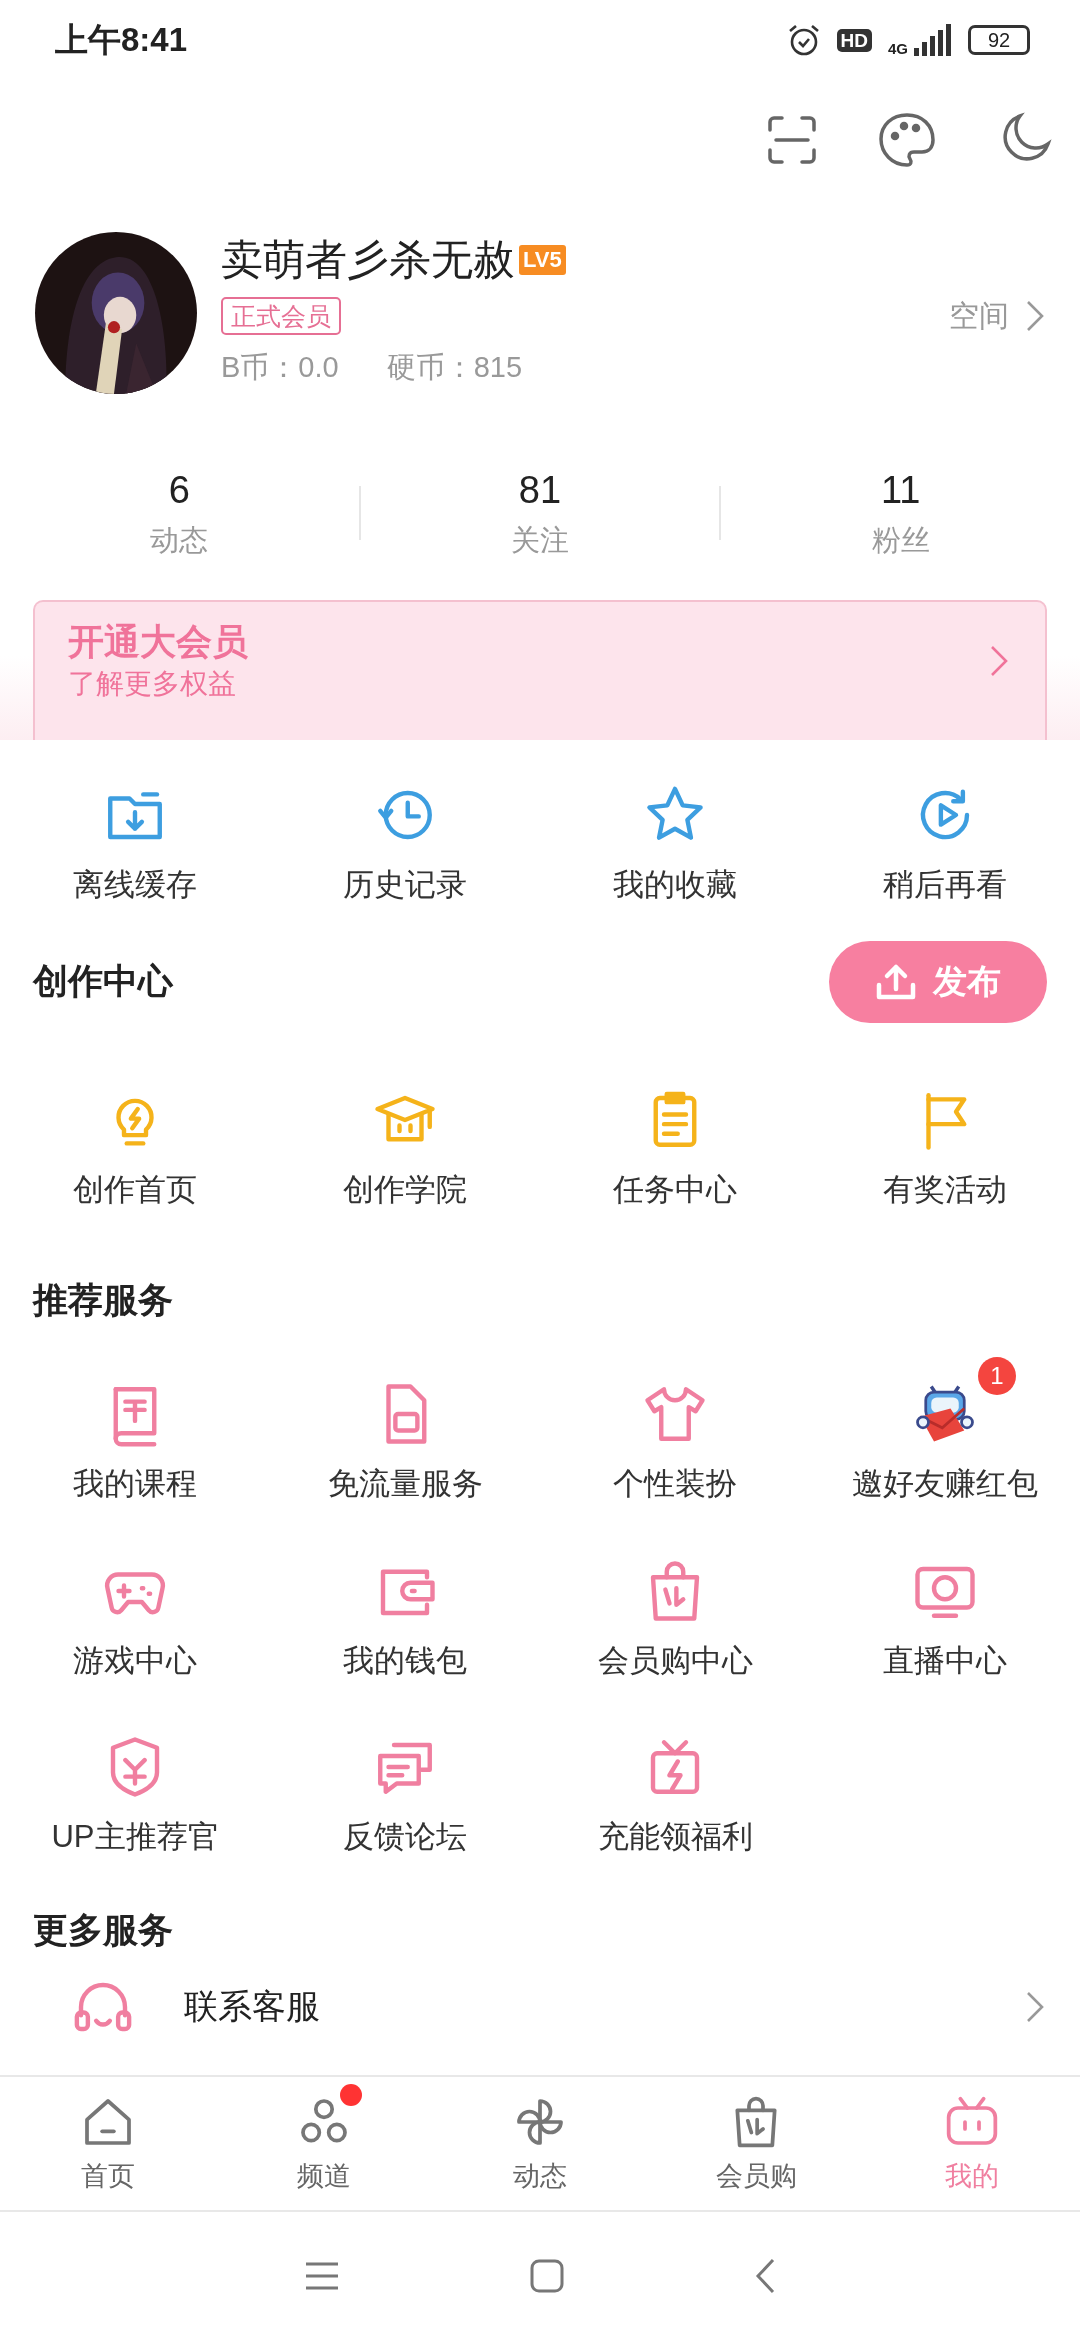  Describe the element at coordinates (907, 140) in the screenshot. I see `palette-icon` at that location.